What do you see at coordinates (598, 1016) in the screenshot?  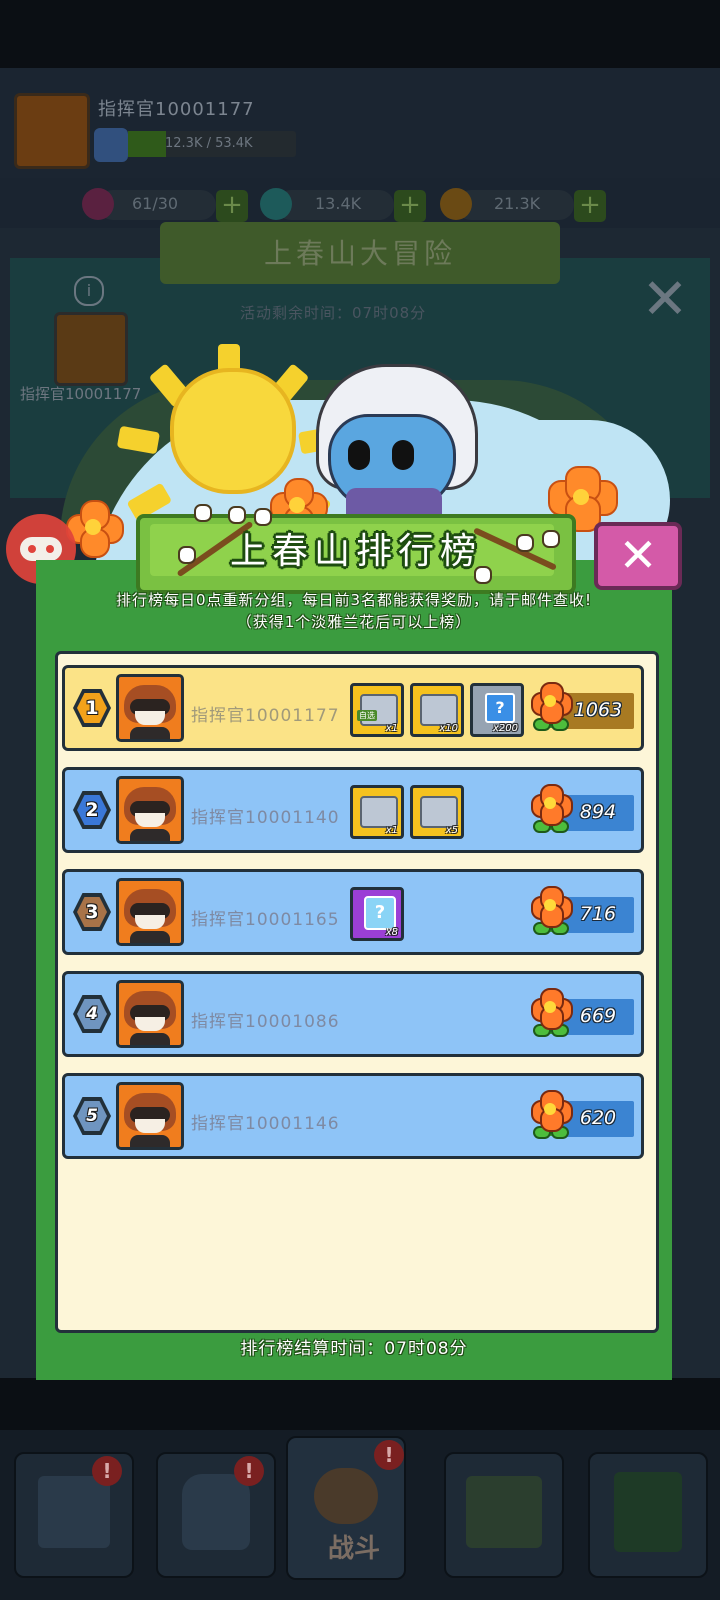 I see `score-value: 669` at bounding box center [598, 1016].